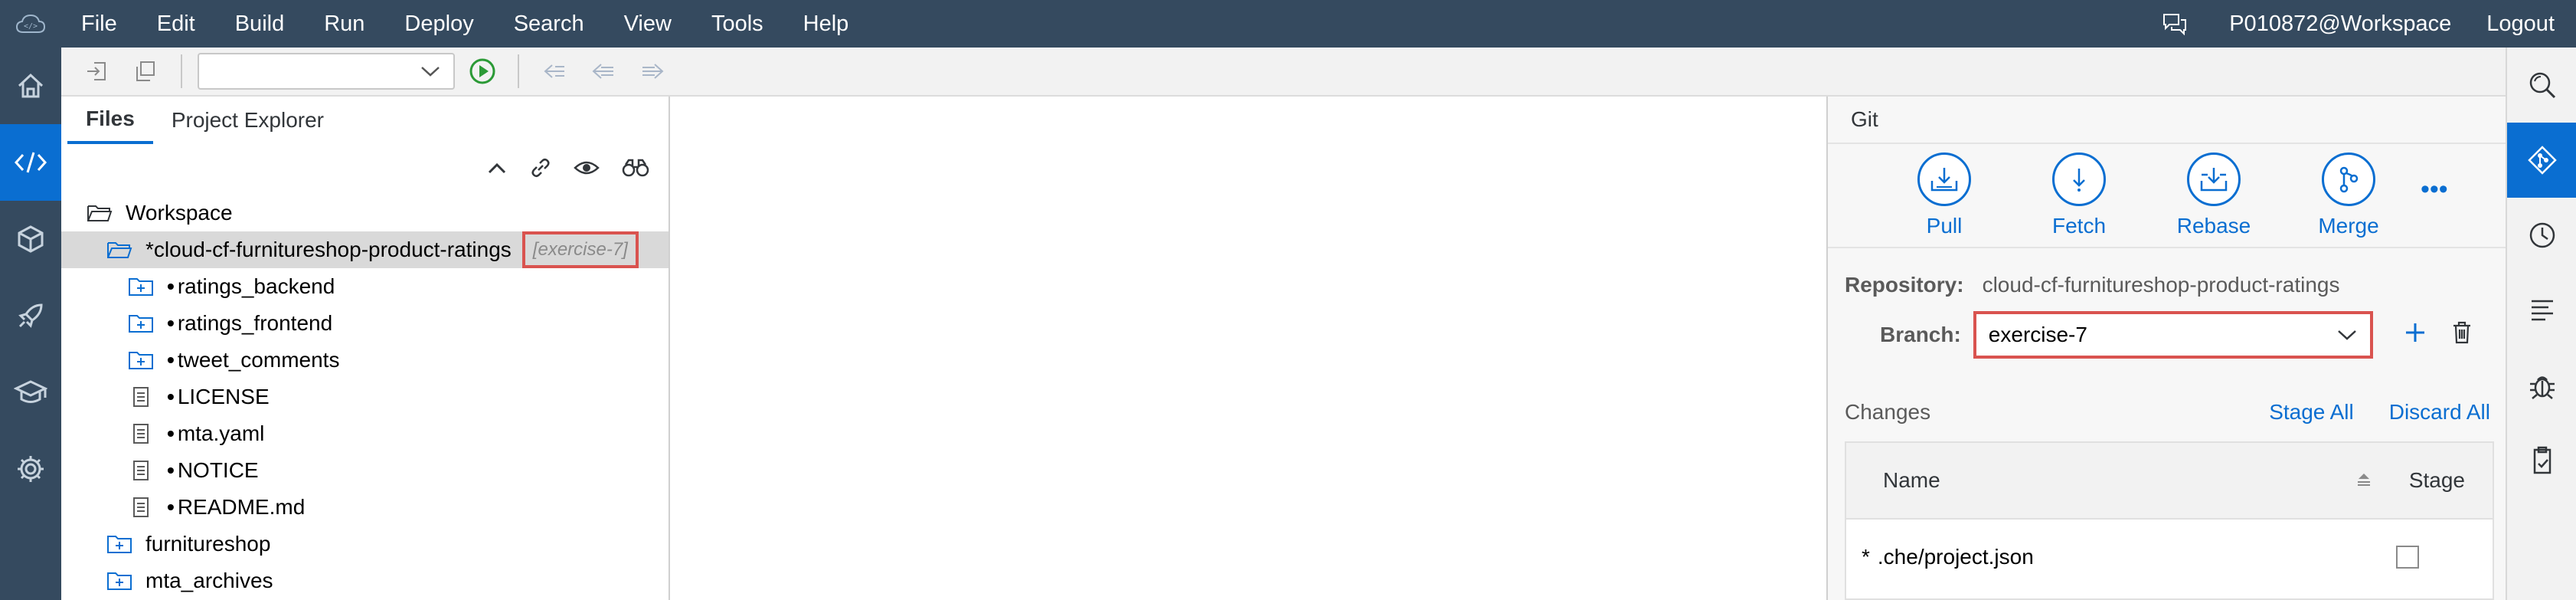 The image size is (2576, 600). Describe the element at coordinates (2541, 85) in the screenshot. I see `search-icon` at that location.